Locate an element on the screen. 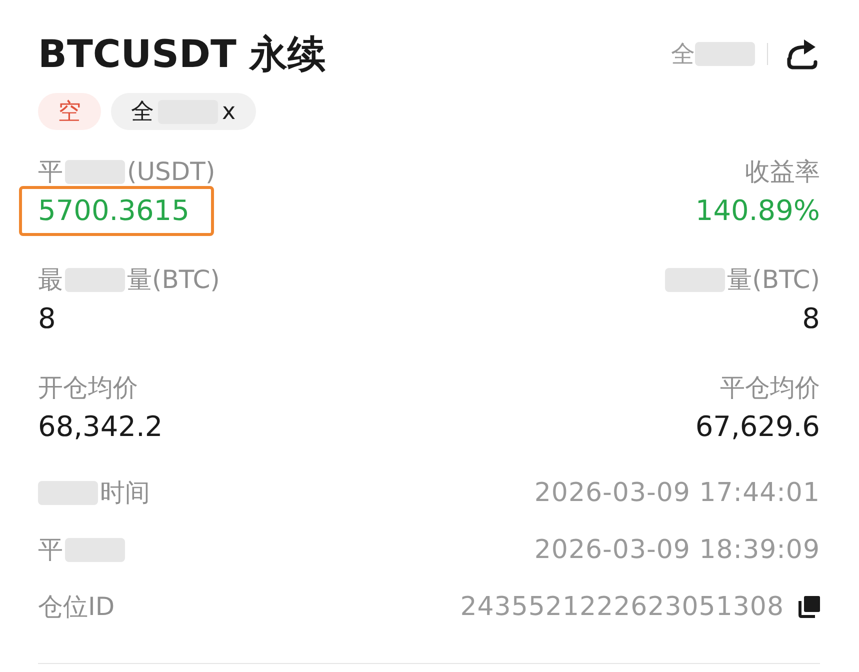 The width and height of the screenshot is (859, 672). page-title: BTCUSDT 永续 is located at coordinates (182, 54).